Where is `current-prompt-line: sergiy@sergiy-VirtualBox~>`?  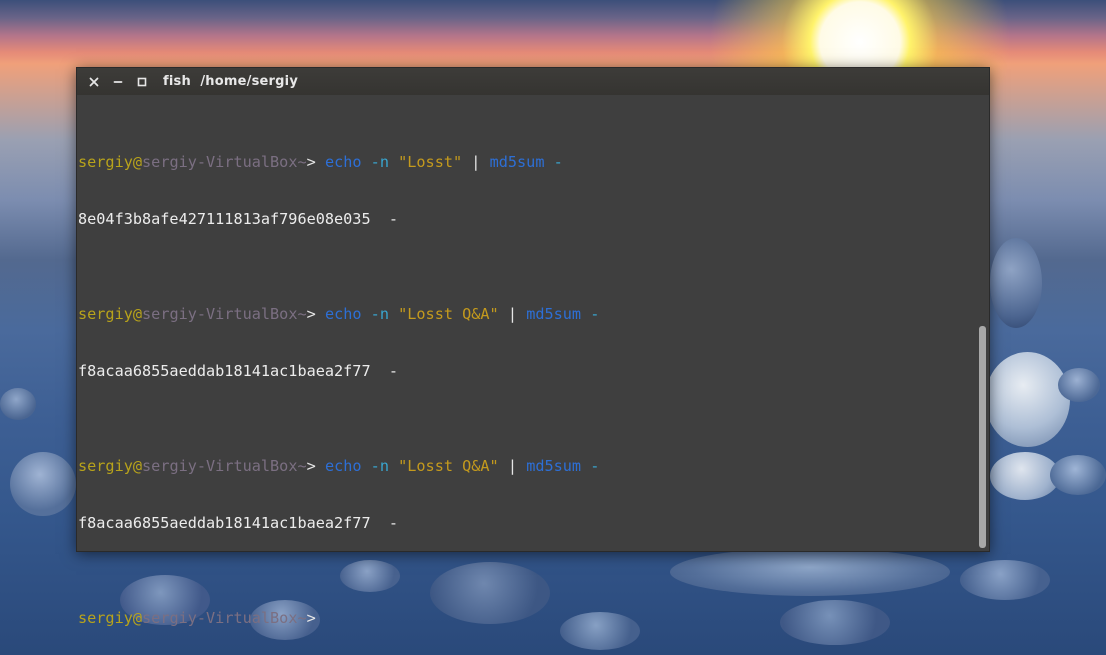
current-prompt-line: sergiy@sergiy-VirtualBox~> is located at coordinates (533, 618).